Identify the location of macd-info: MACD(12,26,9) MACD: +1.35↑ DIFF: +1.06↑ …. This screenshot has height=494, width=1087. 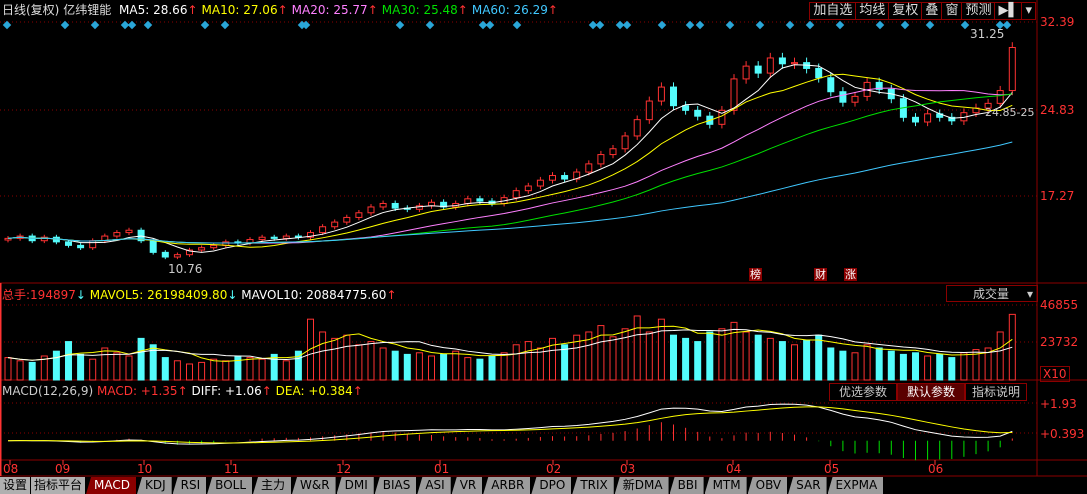
(182, 391).